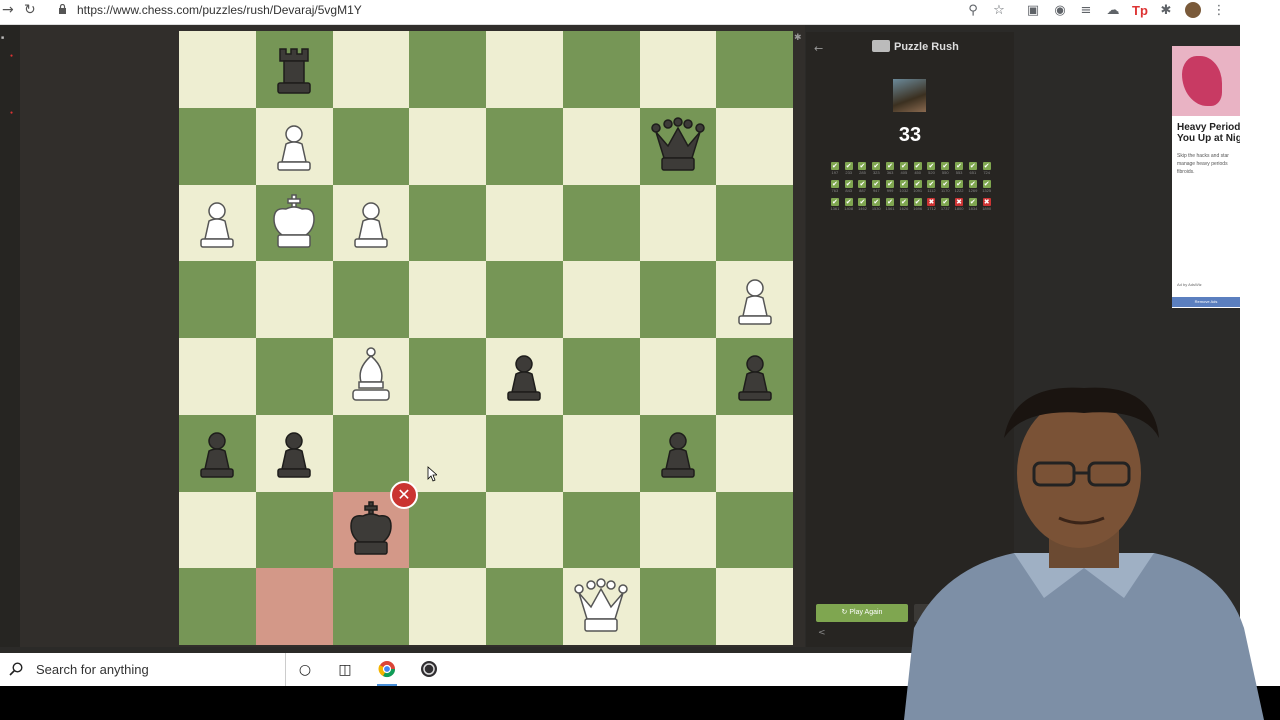 This screenshot has width=1280, height=720. Describe the element at coordinates (863, 188) in the screenshot. I see `result-item: ✔ 887` at that location.